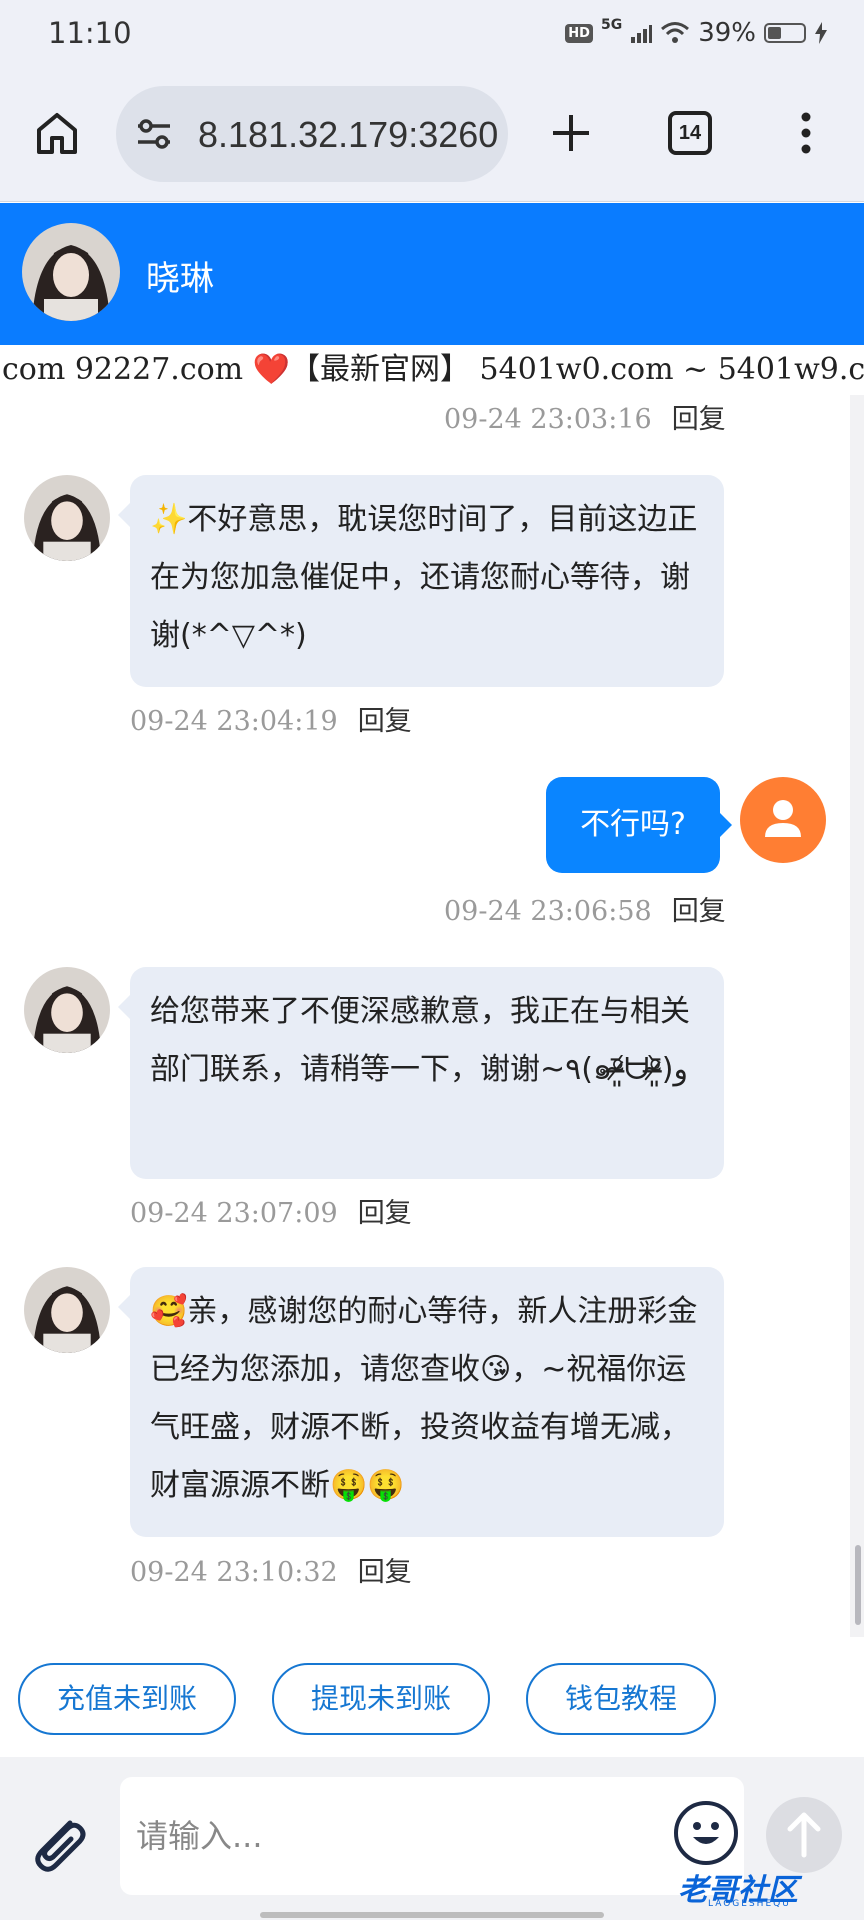  Describe the element at coordinates (234, 721) in the screenshot. I see `message-time: 09-24 23:04:19` at that location.